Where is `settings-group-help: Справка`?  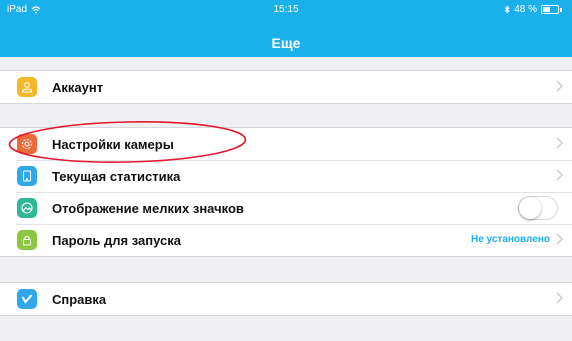
settings-group-help: Справка is located at coordinates (286, 299).